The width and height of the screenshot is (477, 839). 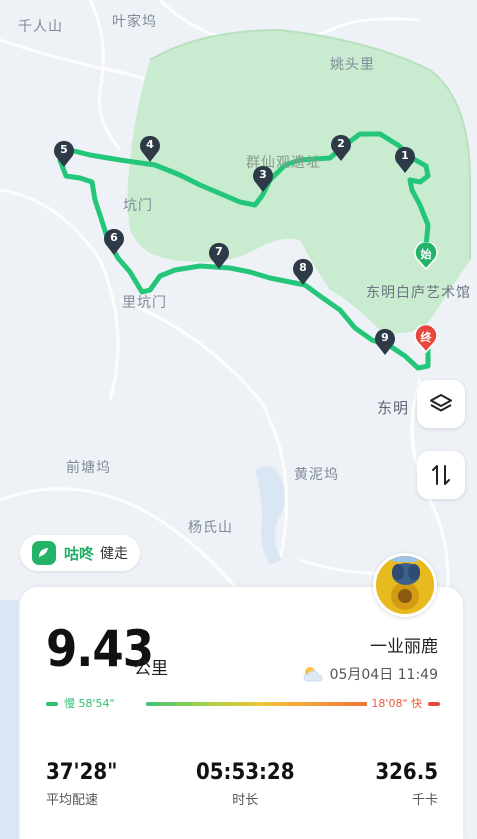 What do you see at coordinates (114, 554) in the screenshot?
I see `activity-mode: 健走` at bounding box center [114, 554].